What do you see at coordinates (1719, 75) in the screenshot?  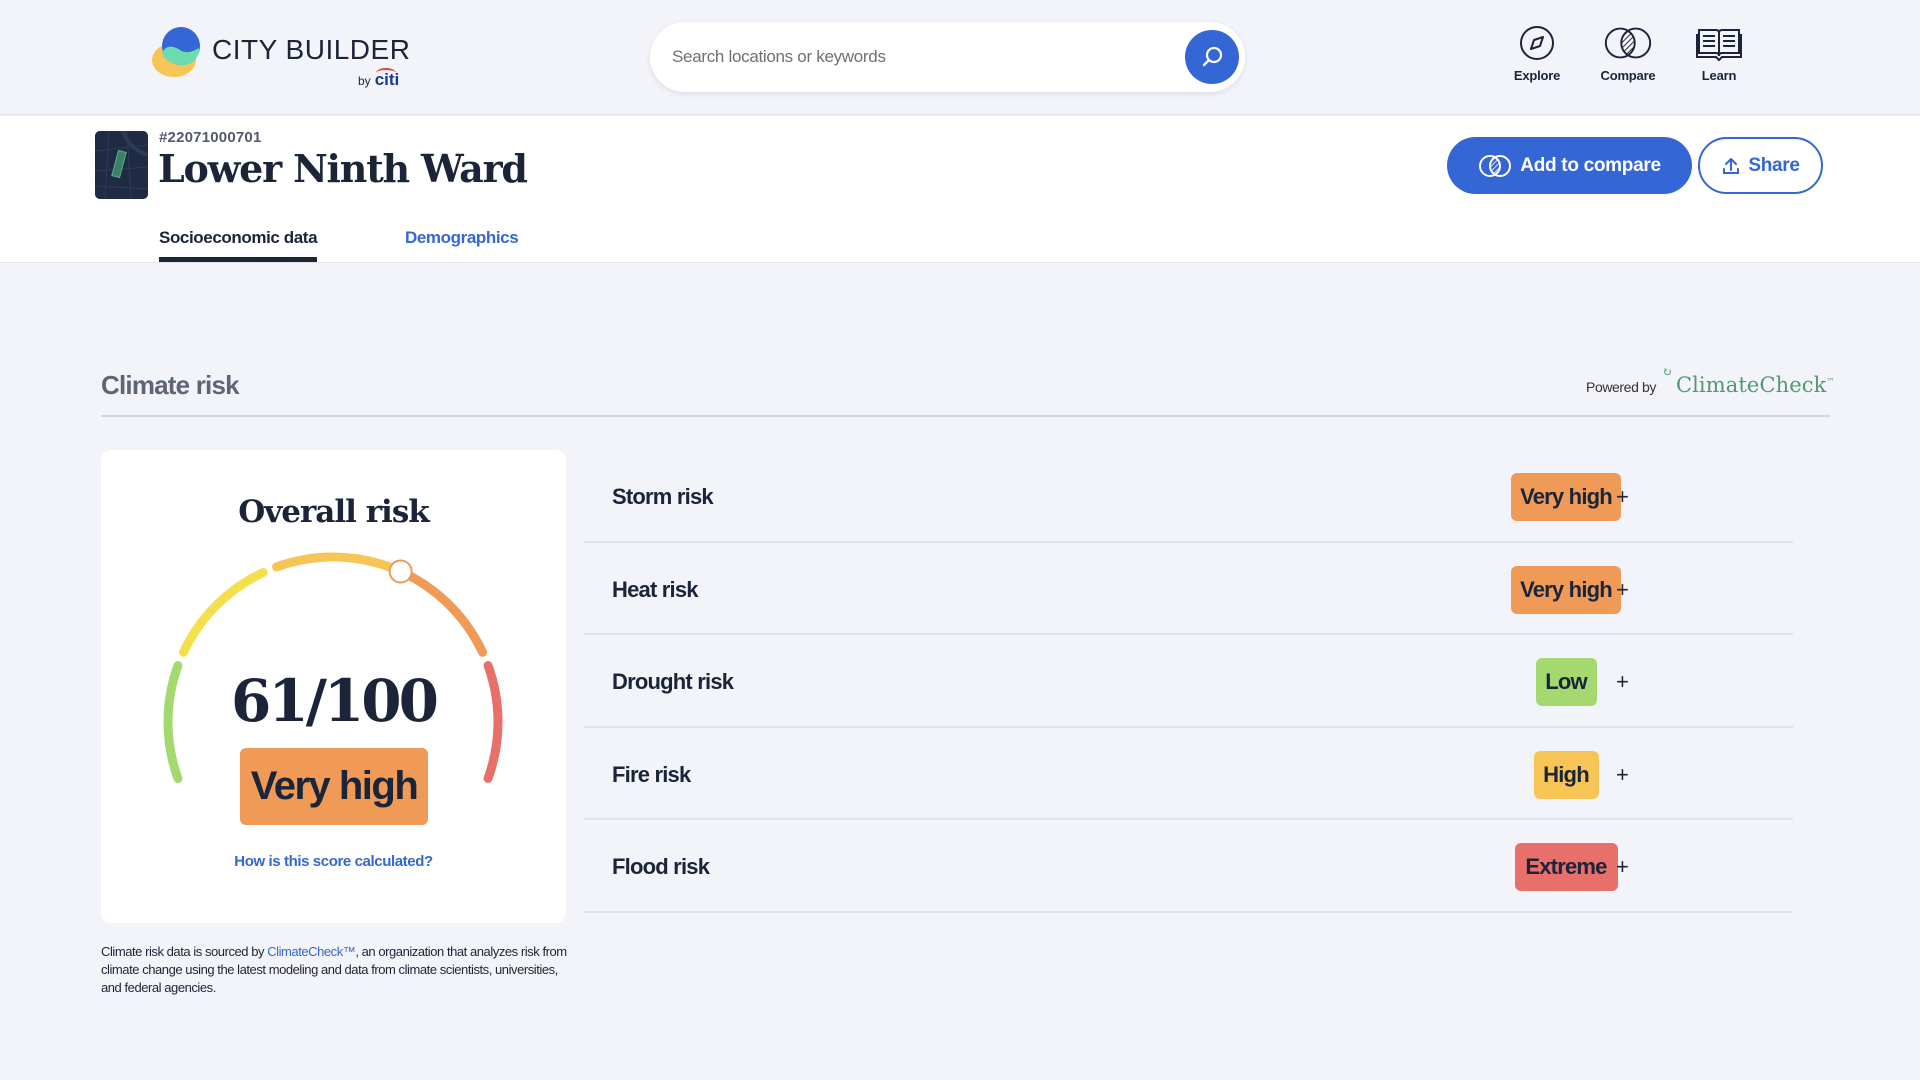 I see `nav-learn-label: Learn` at bounding box center [1719, 75].